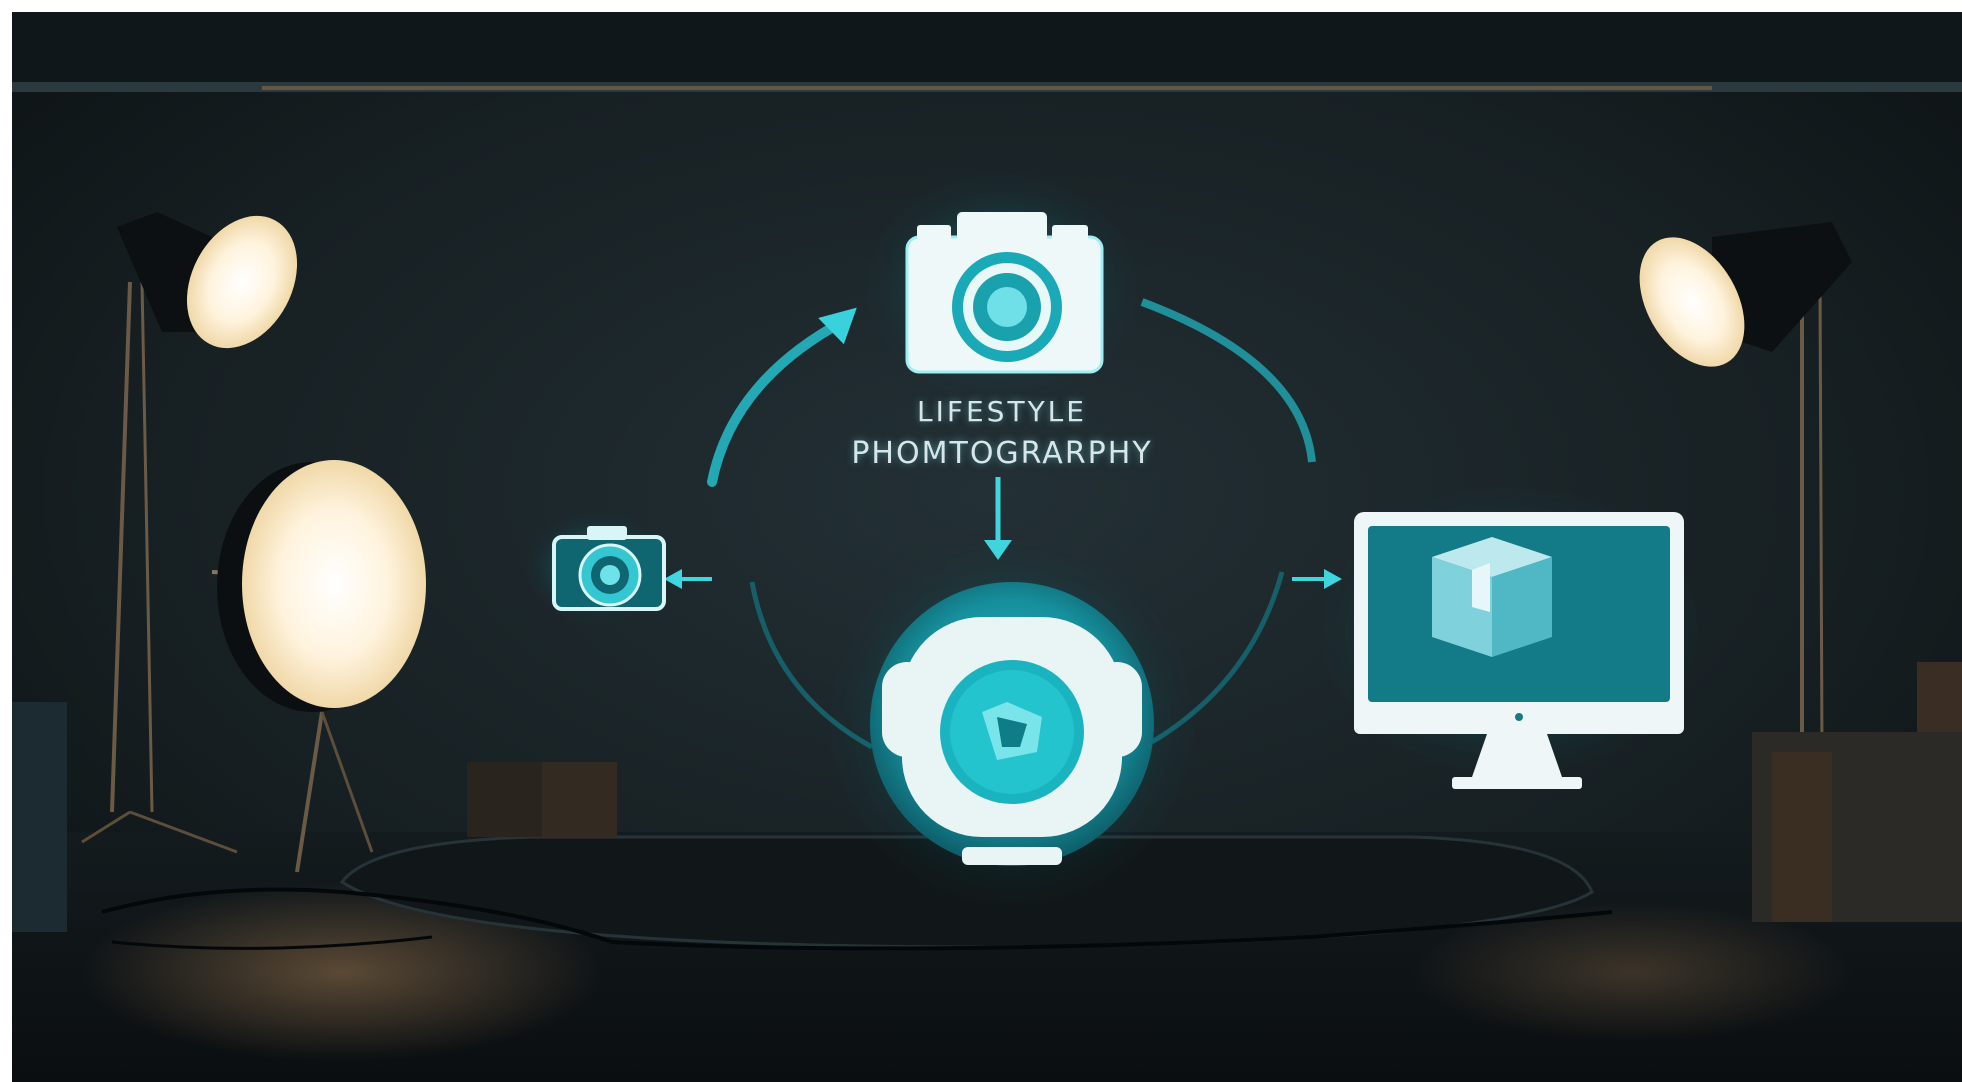 Image resolution: width=1962 pixels, height=1082 pixels. What do you see at coordinates (1012, 722) in the screenshot?
I see `lens-badge-icon` at bounding box center [1012, 722].